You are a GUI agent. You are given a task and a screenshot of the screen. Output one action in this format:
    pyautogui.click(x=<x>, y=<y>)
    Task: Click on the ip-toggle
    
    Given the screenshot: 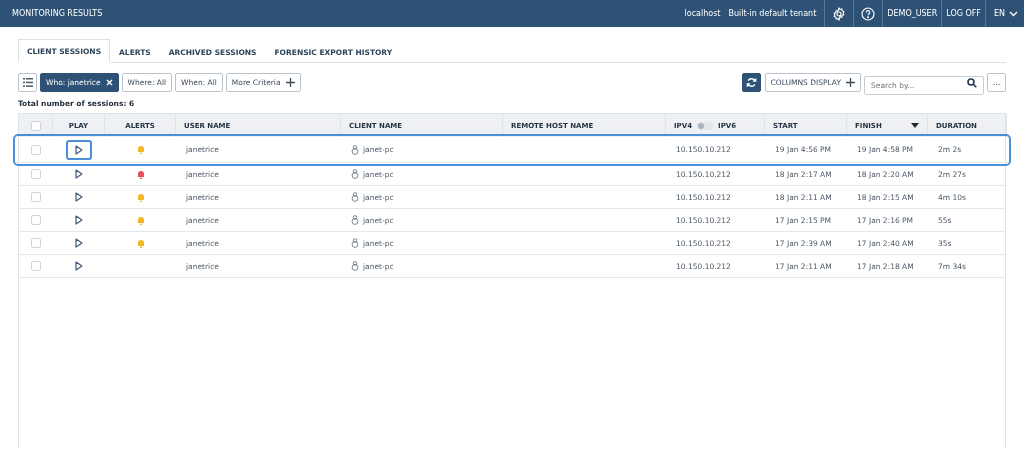 What is the action you would take?
    pyautogui.click(x=705, y=125)
    